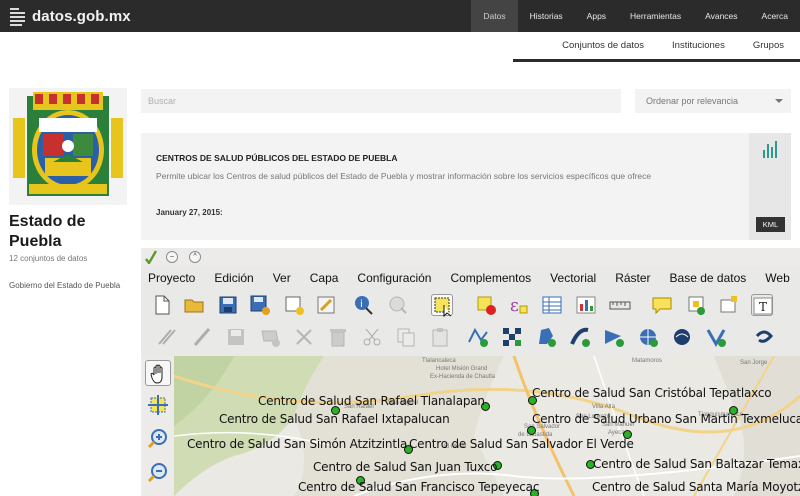 Image resolution: width=800 pixels, height=496 pixels. What do you see at coordinates (304, 337) in the screenshot?
I see `move-feature-icon` at bounding box center [304, 337].